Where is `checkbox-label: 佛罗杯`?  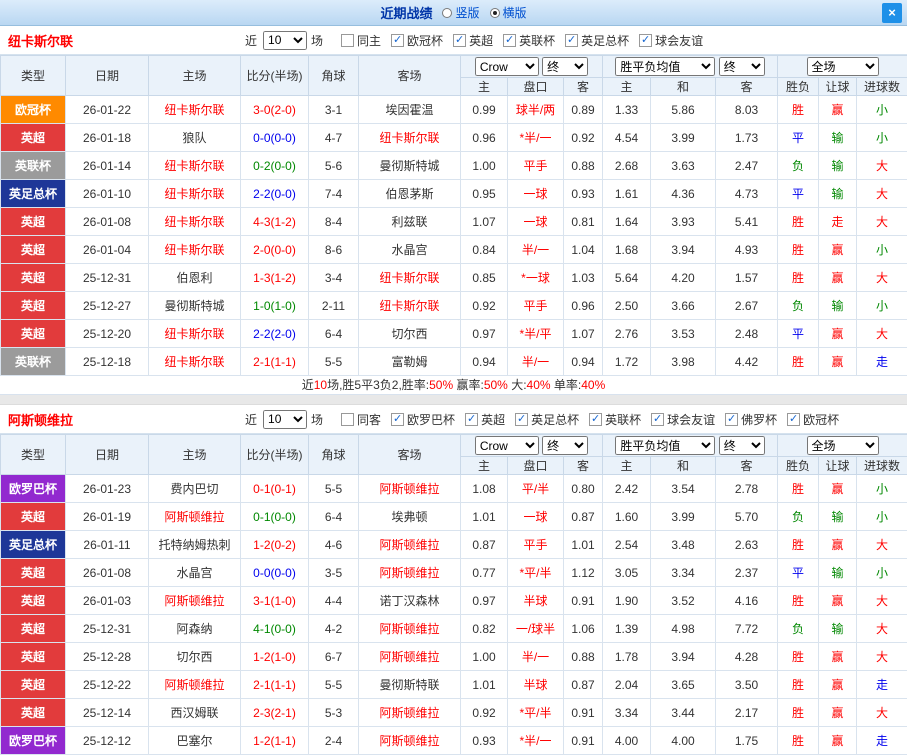
checkbox-label: 佛罗杯 is located at coordinates (759, 419).